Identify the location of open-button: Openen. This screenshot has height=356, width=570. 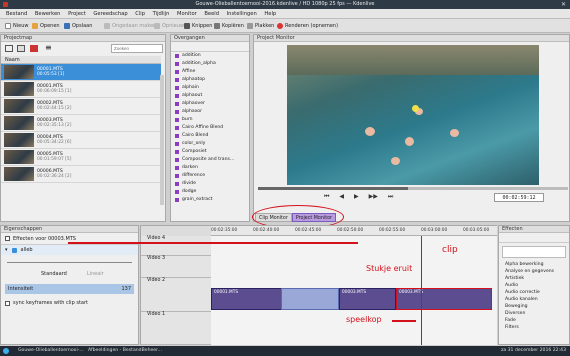
(46, 26).